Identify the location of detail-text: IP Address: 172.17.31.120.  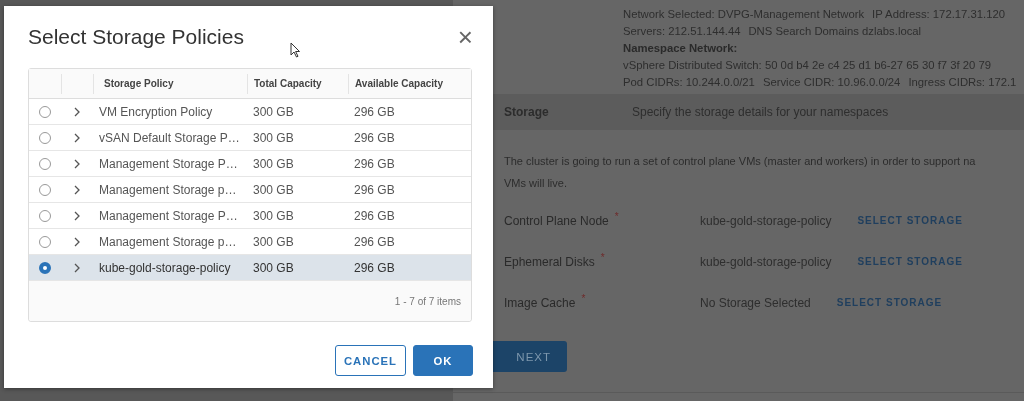
(939, 13).